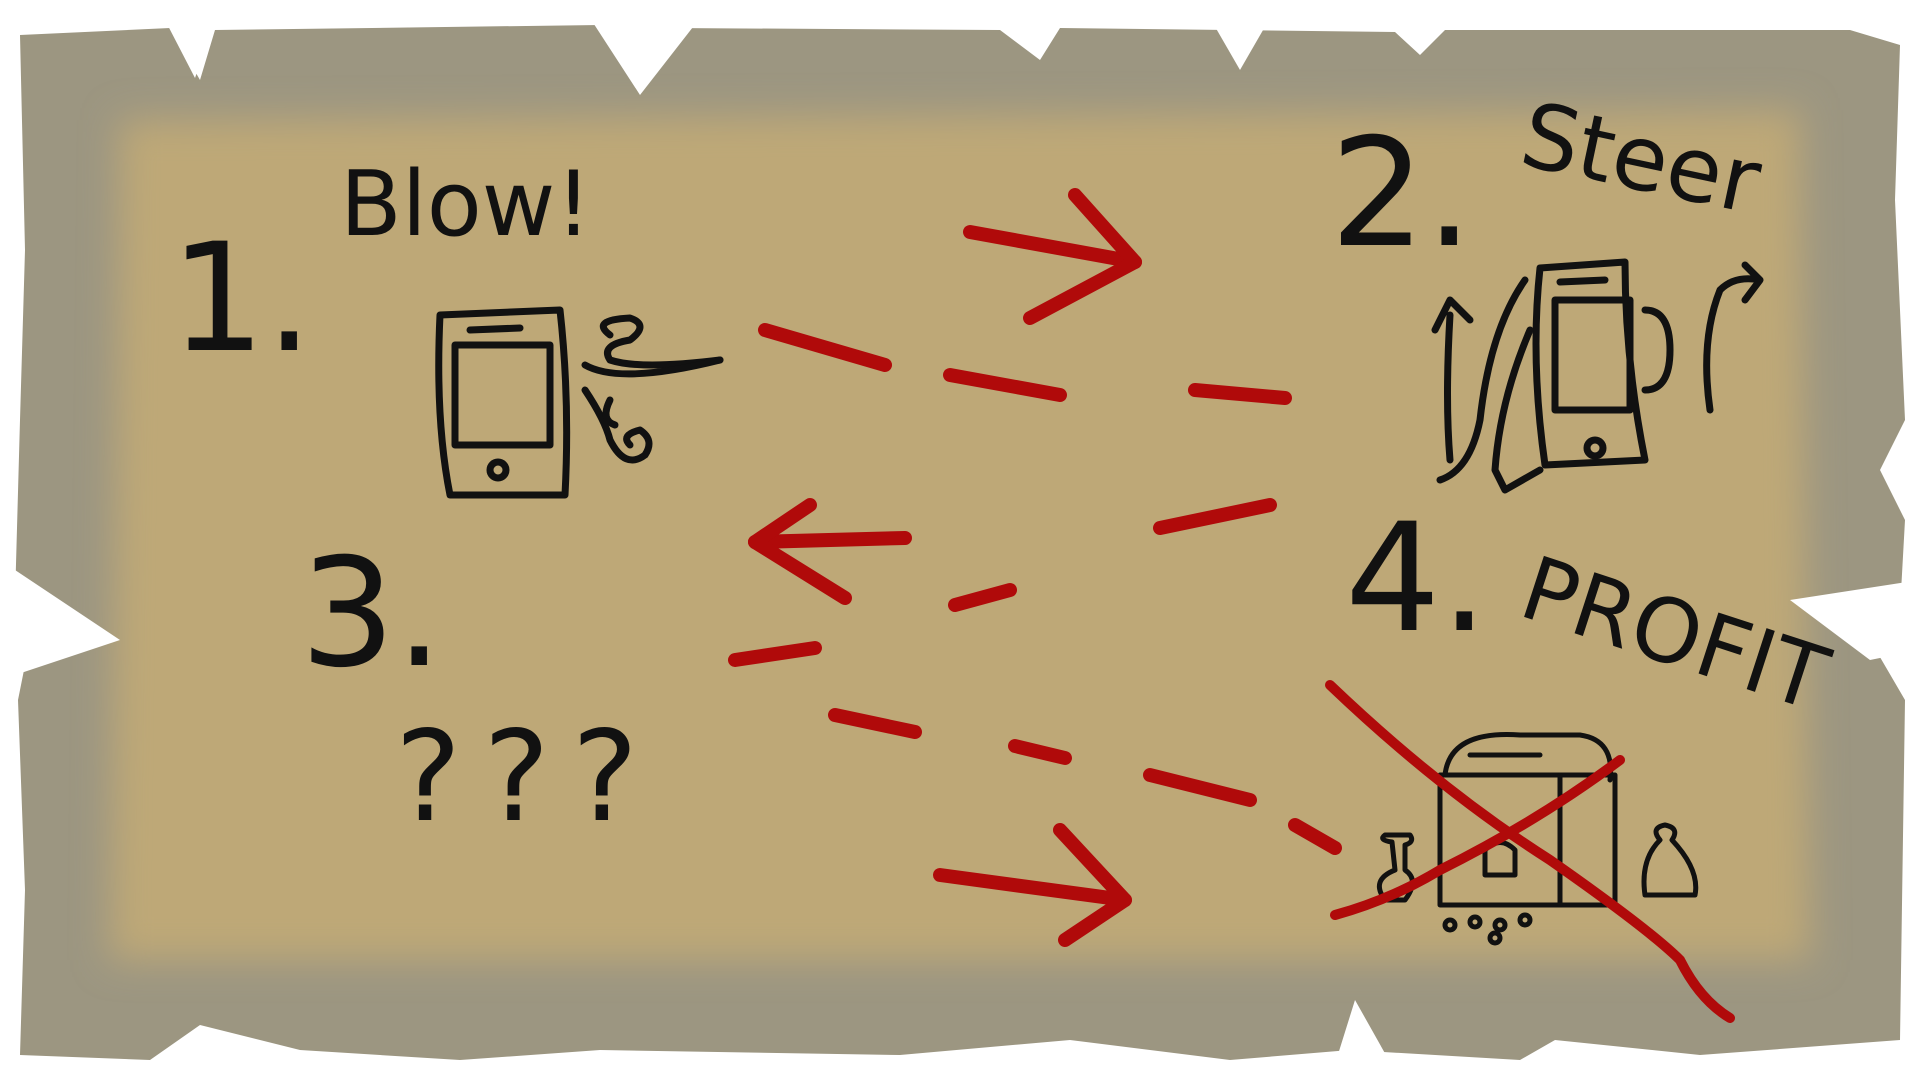 Image resolution: width=1920 pixels, height=1080 pixels. Describe the element at coordinates (1416, 579) in the screenshot. I see `step-4-number: 4.` at that location.